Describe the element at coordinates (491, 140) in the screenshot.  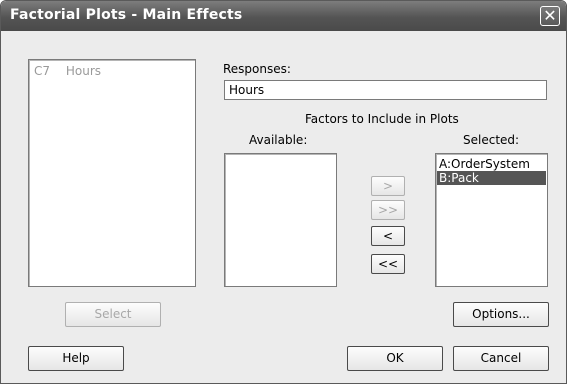
I see `selected-label: Selected:` at that location.